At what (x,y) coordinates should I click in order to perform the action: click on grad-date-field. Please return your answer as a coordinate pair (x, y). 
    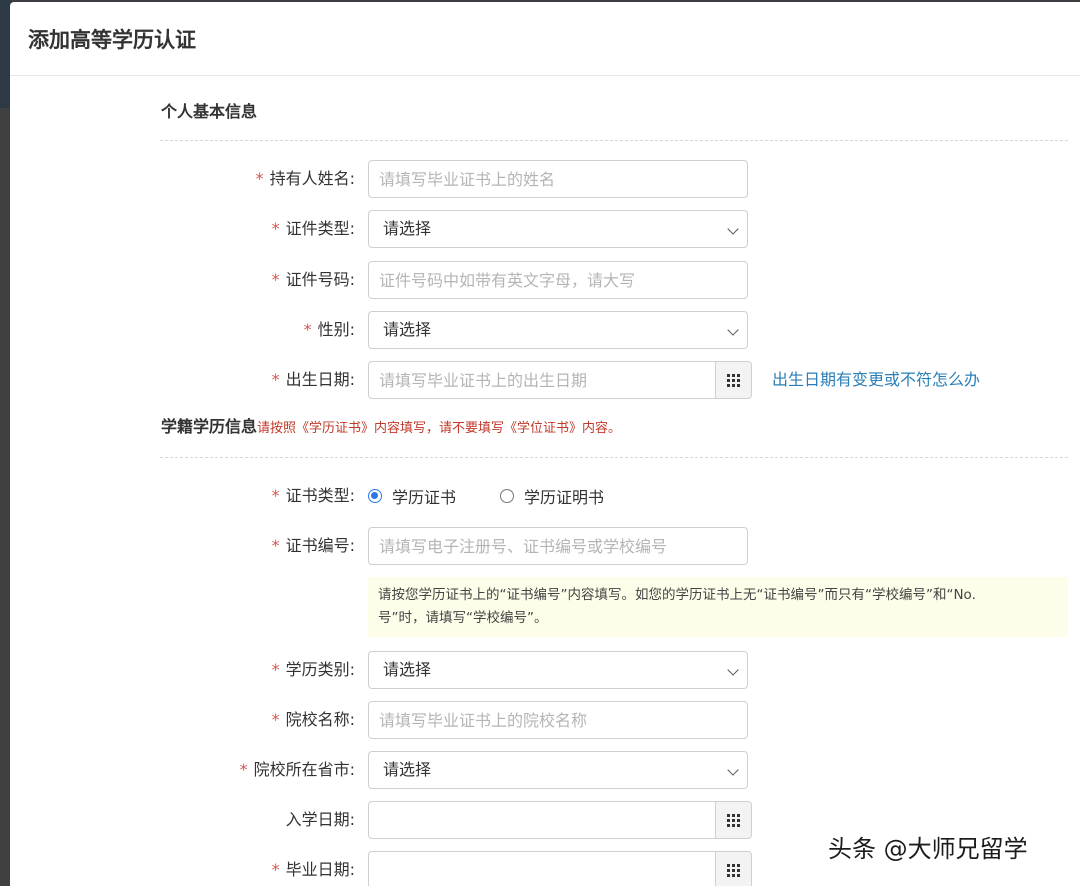
    Looking at the image, I should click on (542, 868).